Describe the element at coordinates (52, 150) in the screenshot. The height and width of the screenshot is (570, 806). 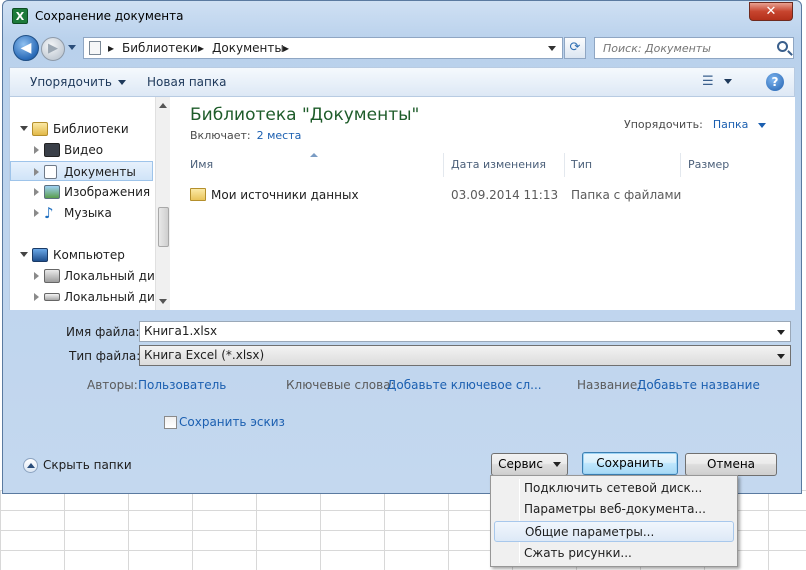
I see `video-icon` at that location.